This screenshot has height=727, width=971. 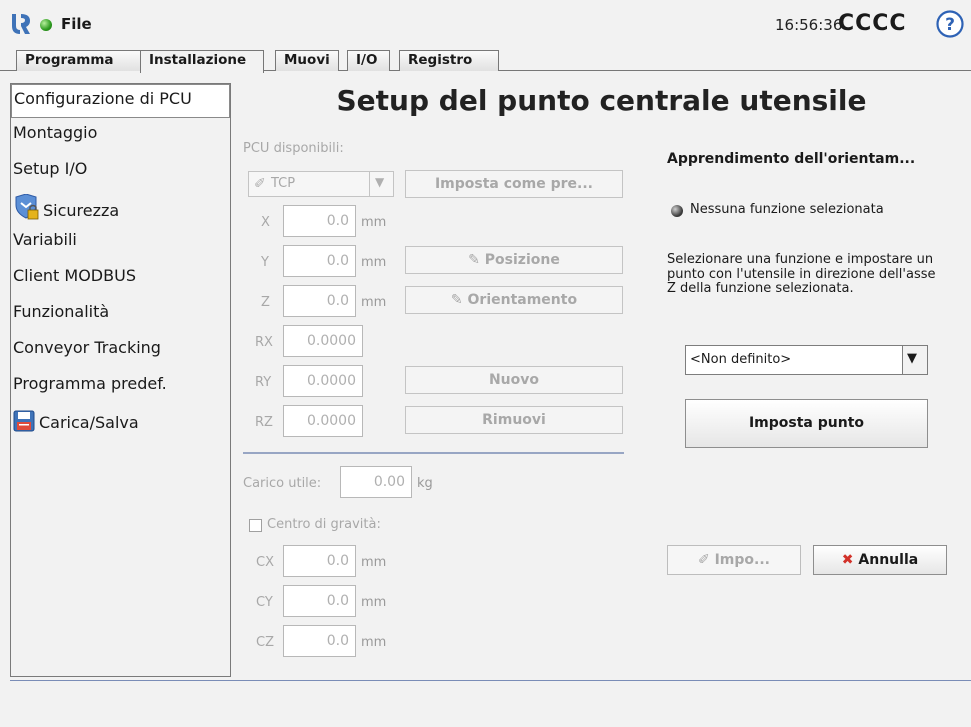 I want to click on cy-label: CY, so click(x=264, y=602).